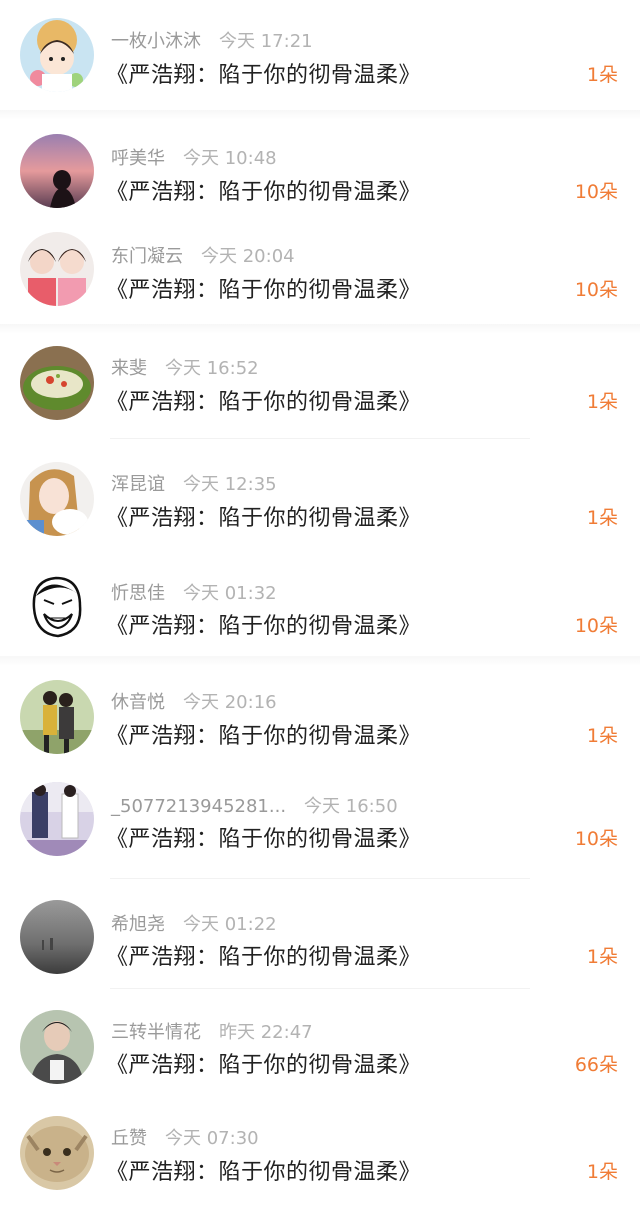 This screenshot has width=640, height=1206. Describe the element at coordinates (212, 40) in the screenshot. I see `sender-meta: 一枚小沐沐 今天 17:21` at that location.